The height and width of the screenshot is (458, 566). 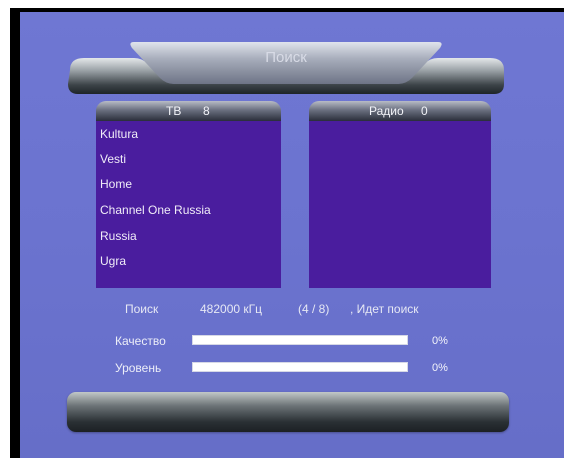 What do you see at coordinates (286, 67) in the screenshot?
I see `title-bar: Поиск` at bounding box center [286, 67].